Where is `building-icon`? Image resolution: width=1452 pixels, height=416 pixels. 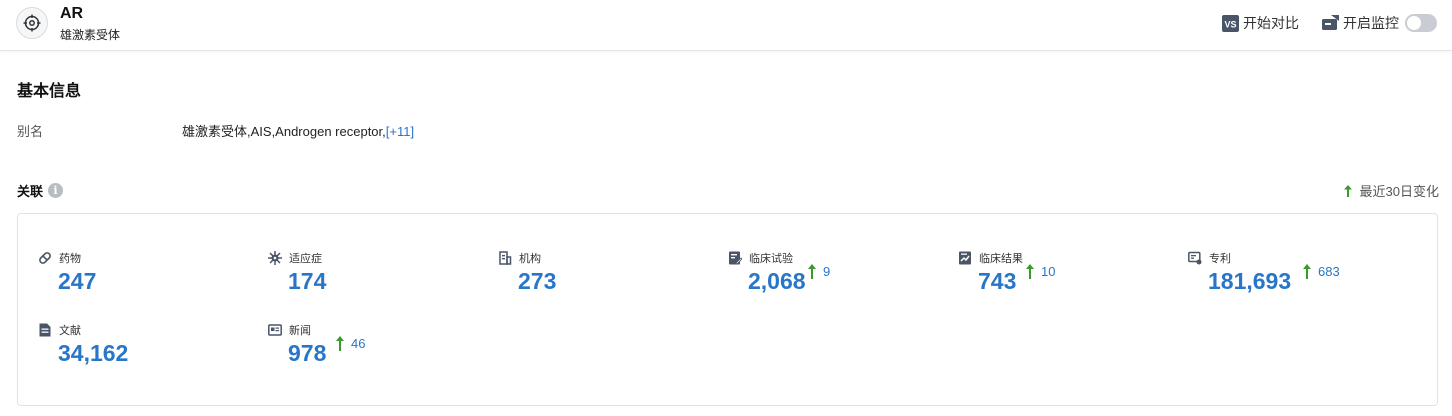
building-icon is located at coordinates (505, 258).